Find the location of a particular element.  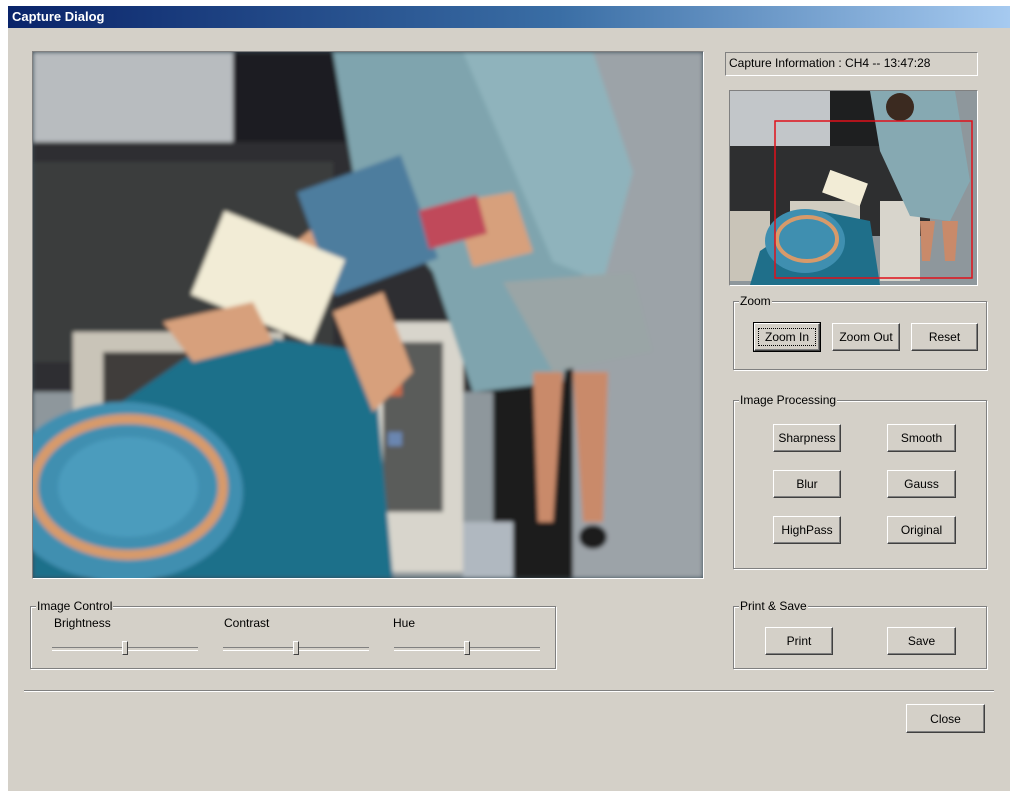

save-button: Save is located at coordinates (921, 641).